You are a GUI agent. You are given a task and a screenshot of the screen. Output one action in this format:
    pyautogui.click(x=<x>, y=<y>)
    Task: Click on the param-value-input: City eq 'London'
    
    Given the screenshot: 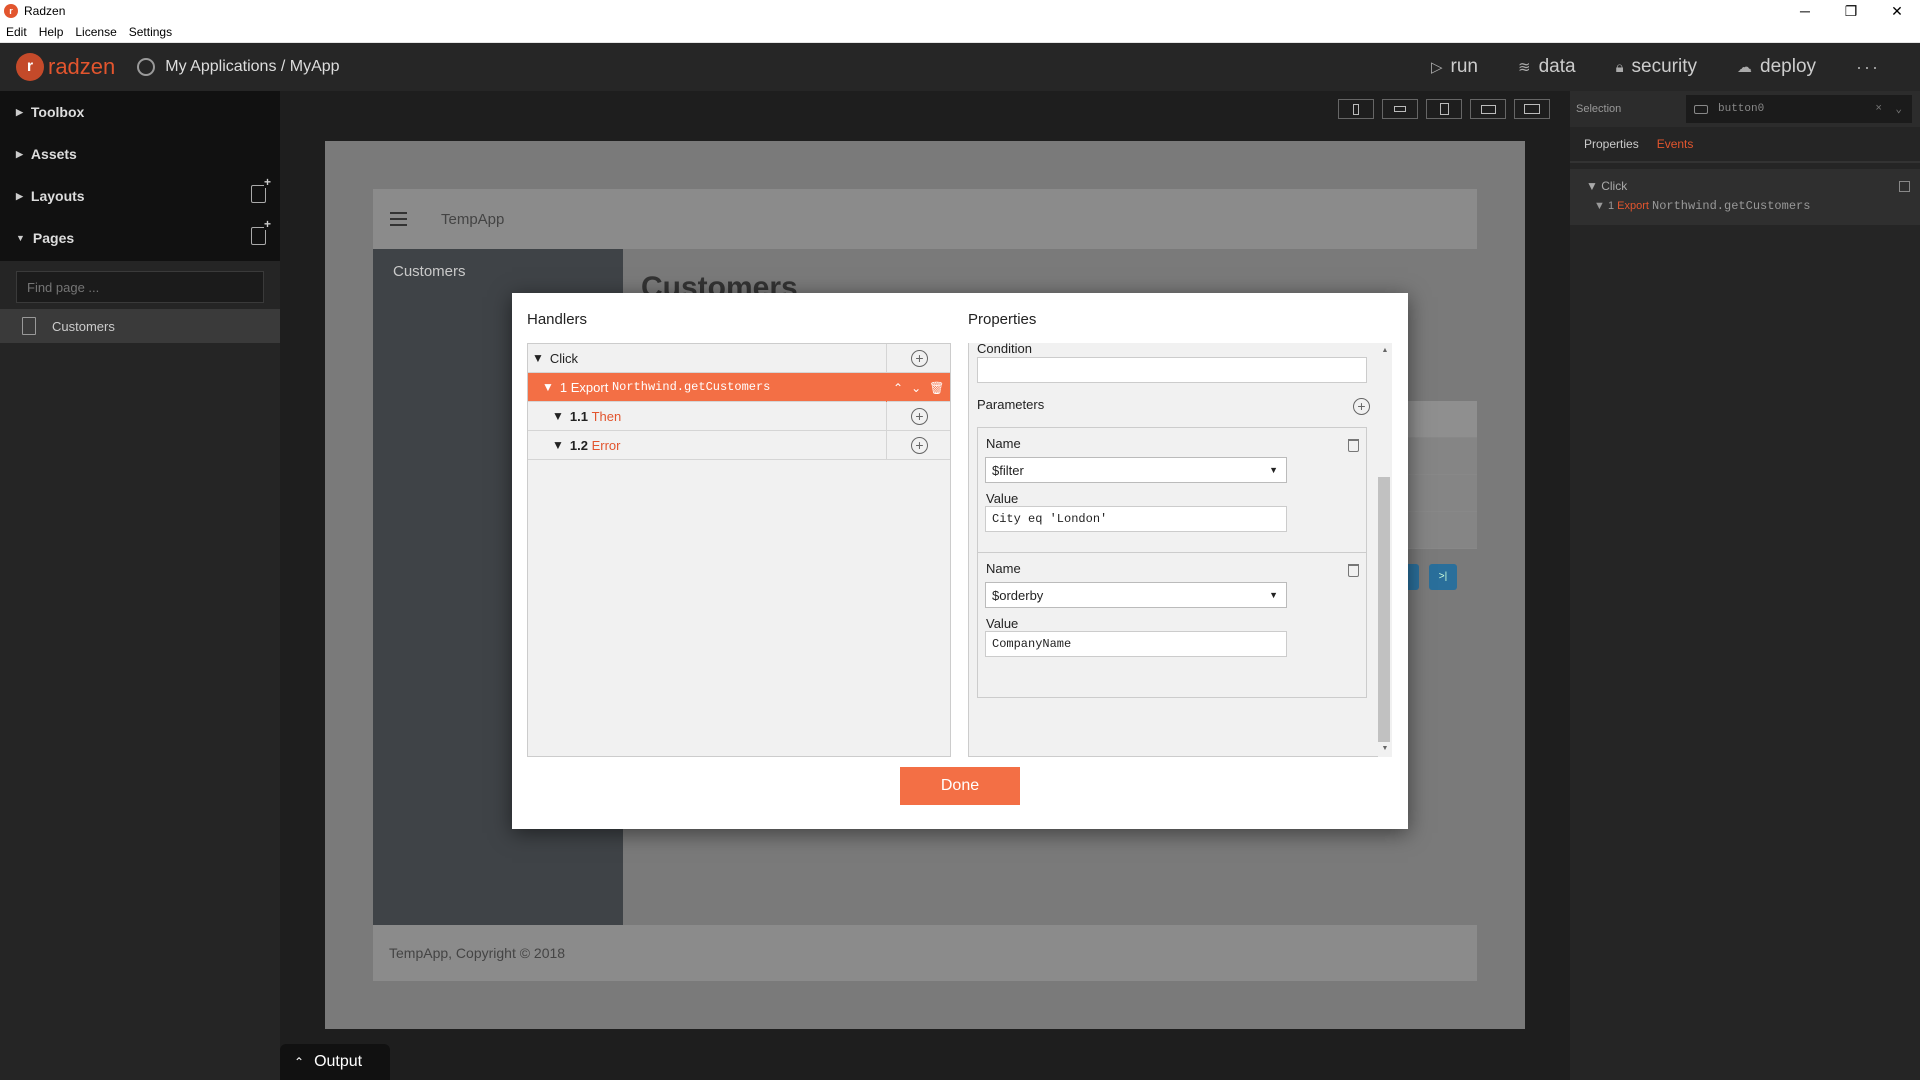 What is the action you would take?
    pyautogui.click(x=1136, y=519)
    